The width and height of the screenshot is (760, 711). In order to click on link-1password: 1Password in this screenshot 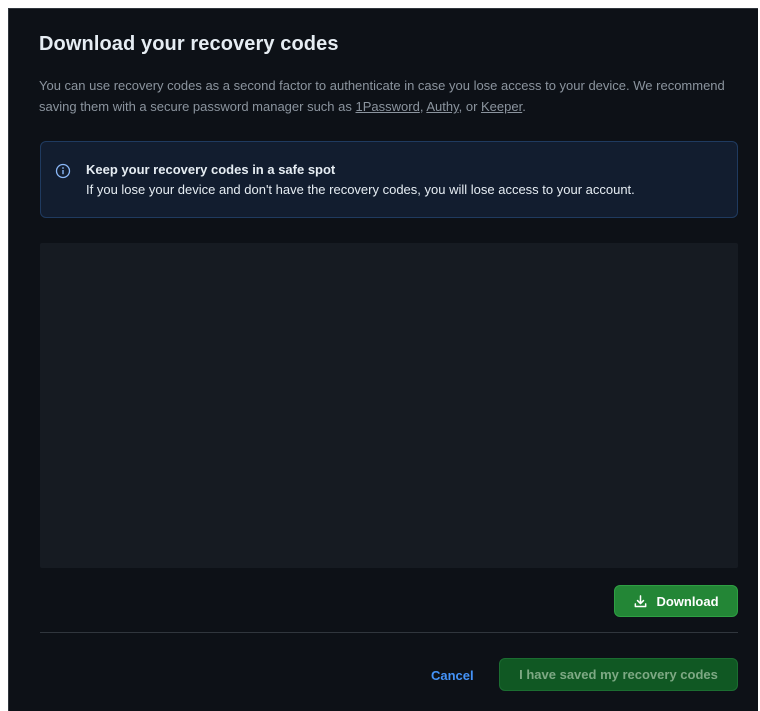, I will do `click(388, 106)`.